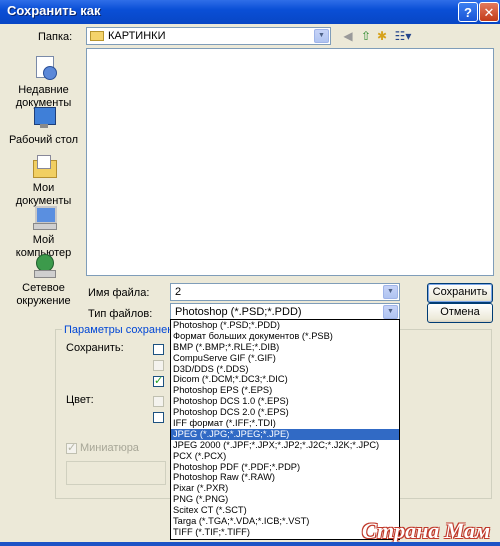  I want to click on close-button: ✕, so click(489, 12).